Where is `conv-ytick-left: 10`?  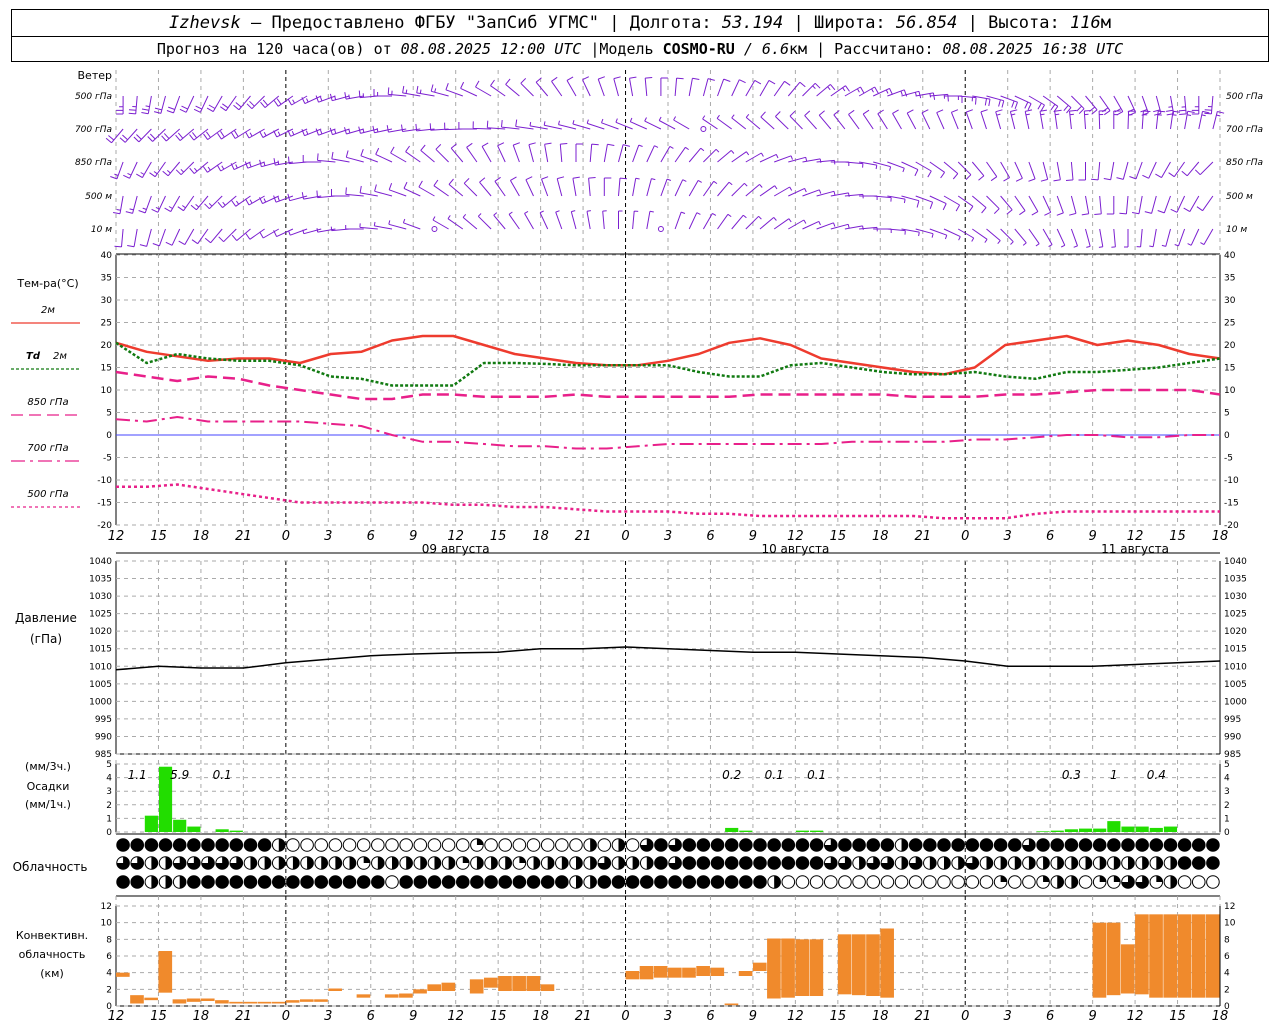 conv-ytick-left: 10 is located at coordinates (107, 924).